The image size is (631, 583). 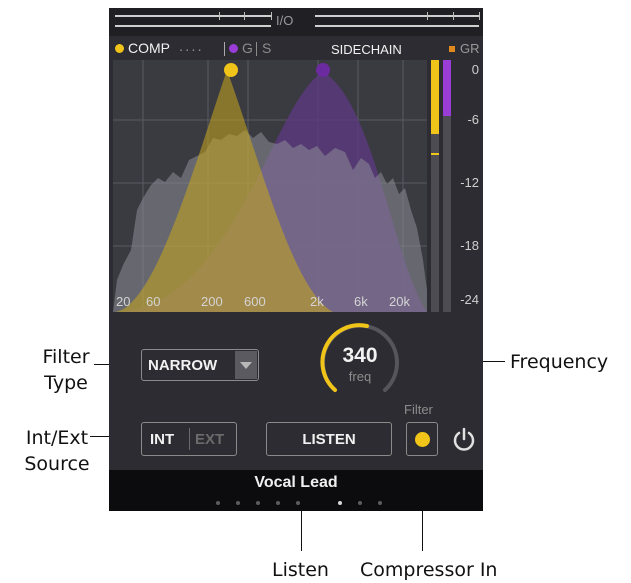 I want to click on filter-label: Filter, so click(x=418, y=409).